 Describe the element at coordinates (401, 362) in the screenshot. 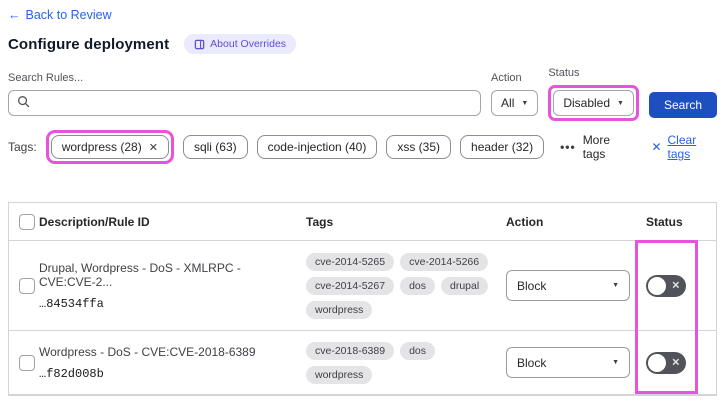

I see `tag-badge-list: cve-2018-6389 dos wordpress` at that location.